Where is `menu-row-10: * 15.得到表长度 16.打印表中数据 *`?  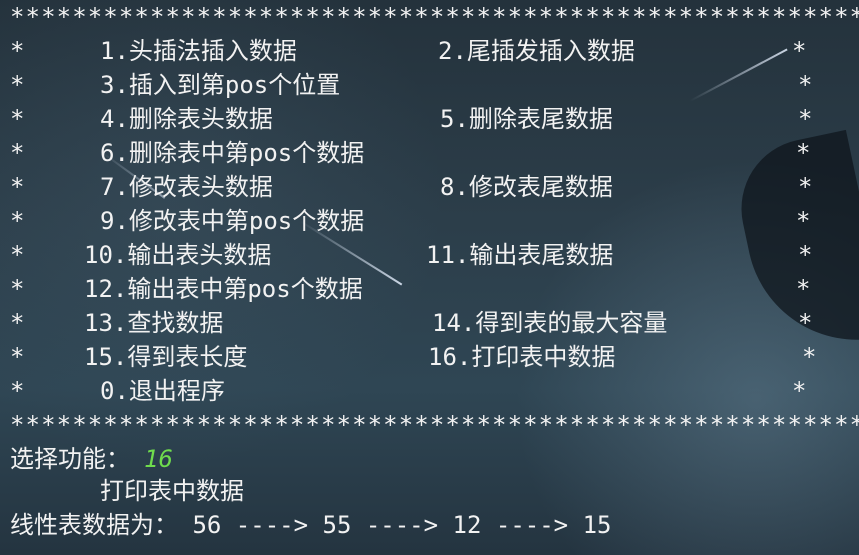
menu-row-10: * 15.得到表长度 16.打印表中数据 * is located at coordinates (408, 357).